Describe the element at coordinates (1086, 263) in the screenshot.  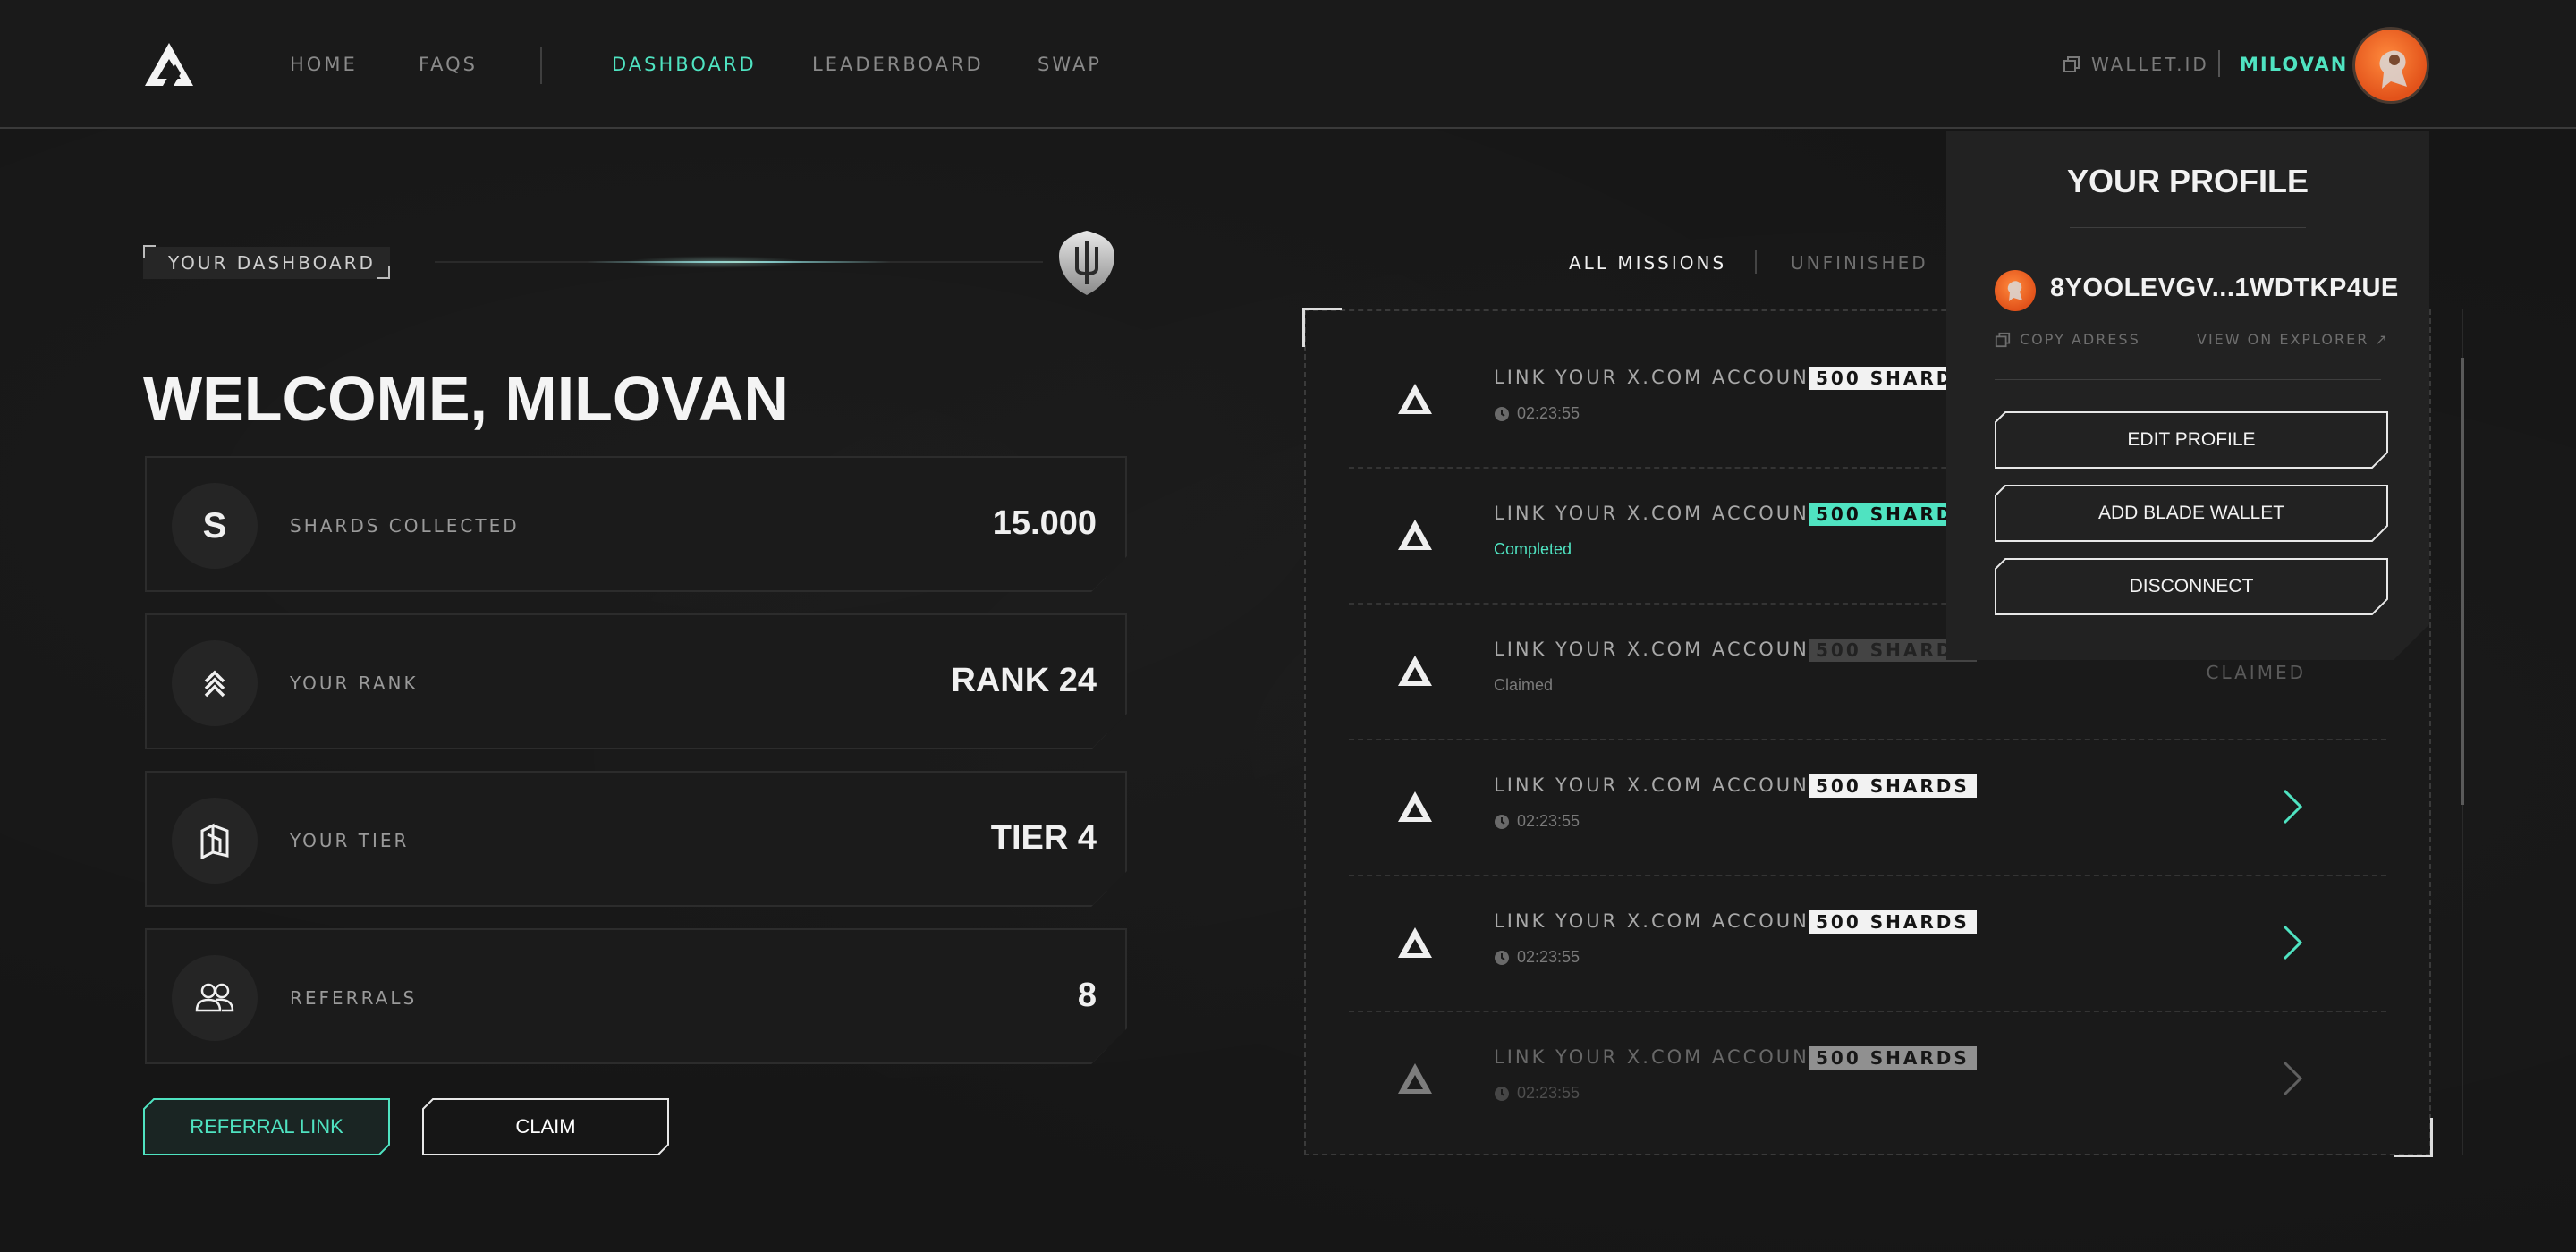
I see `trident-shield-icon` at that location.